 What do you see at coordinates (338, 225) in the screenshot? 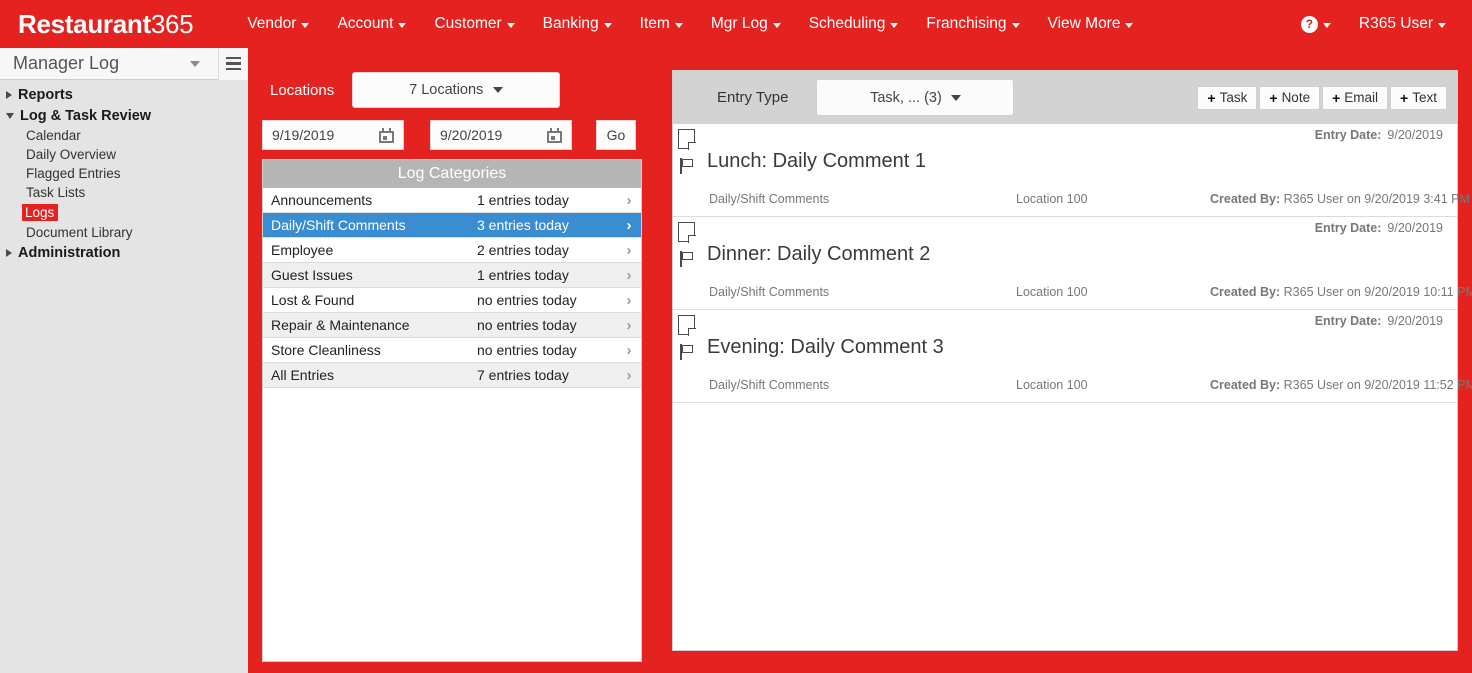
I see `category-name: Daily/Shift Comments` at bounding box center [338, 225].